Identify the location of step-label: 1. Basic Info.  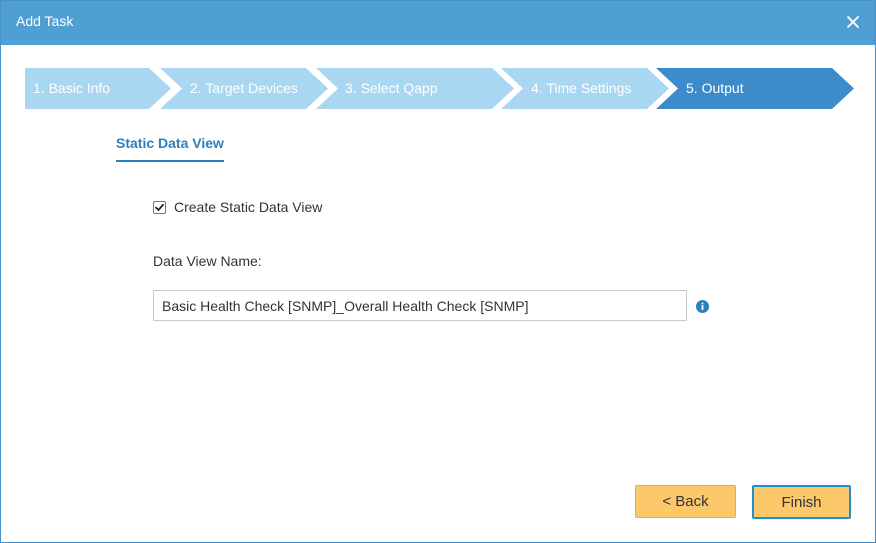
(72, 88).